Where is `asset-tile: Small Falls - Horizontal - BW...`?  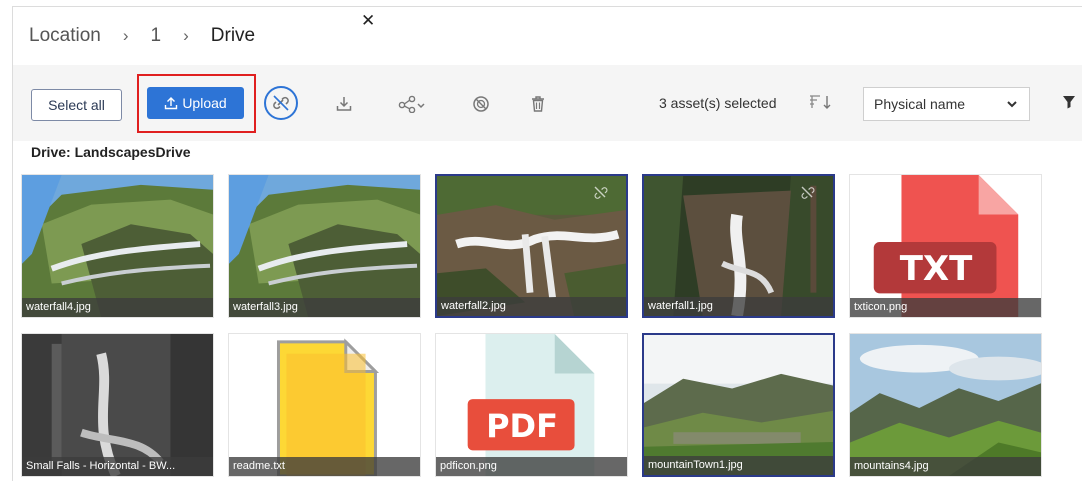
asset-tile: Small Falls - Horizontal - BW... is located at coordinates (117, 405).